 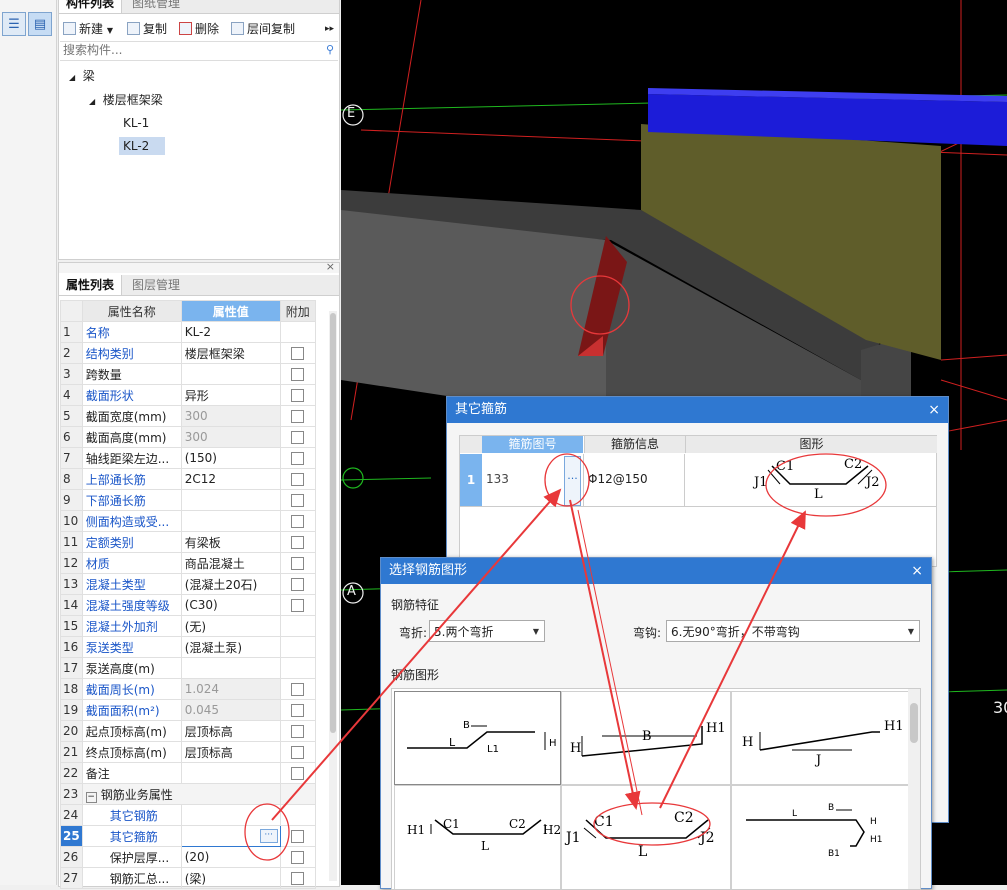 I want to click on property-row: 25 其它箍筋 ···, so click(x=188, y=836).